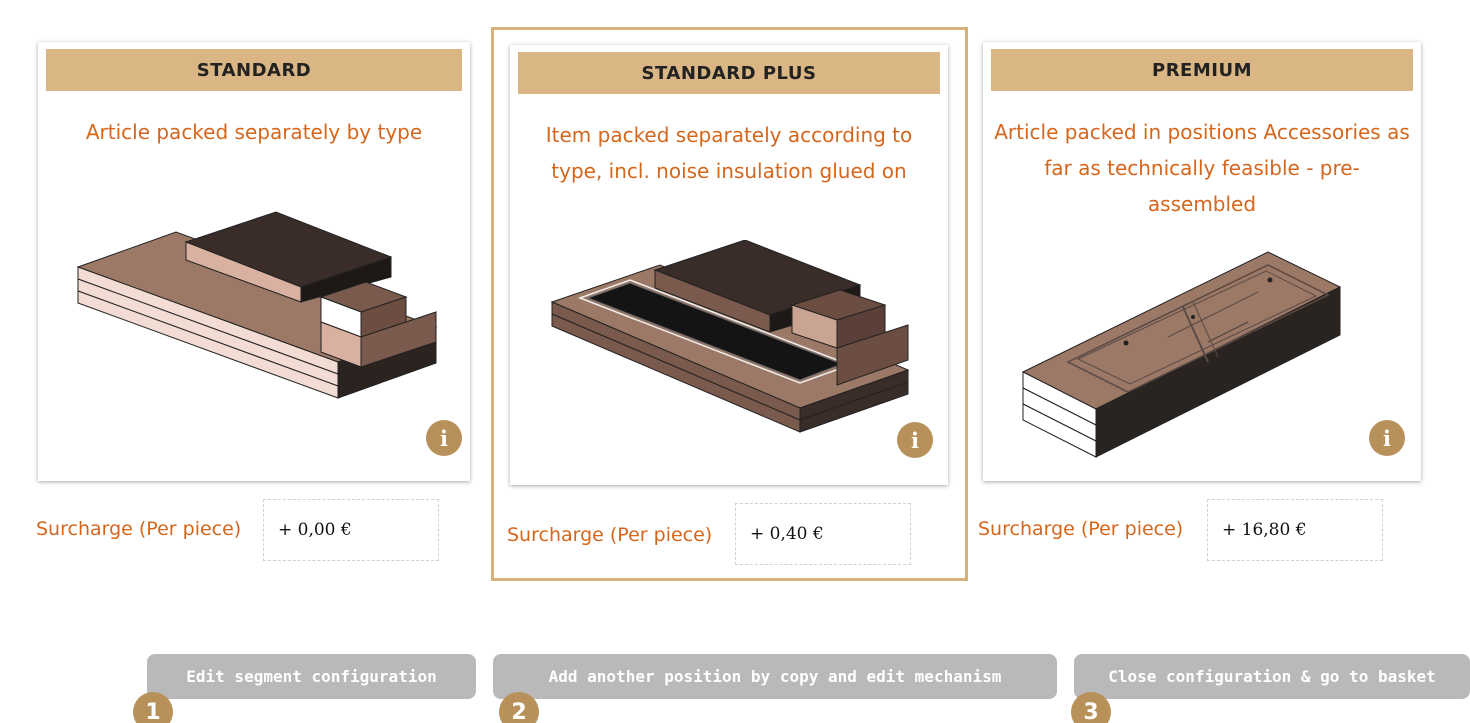 Image resolution: width=1470 pixels, height=723 pixels. I want to click on option-title: PREMIUM, so click(1202, 70).